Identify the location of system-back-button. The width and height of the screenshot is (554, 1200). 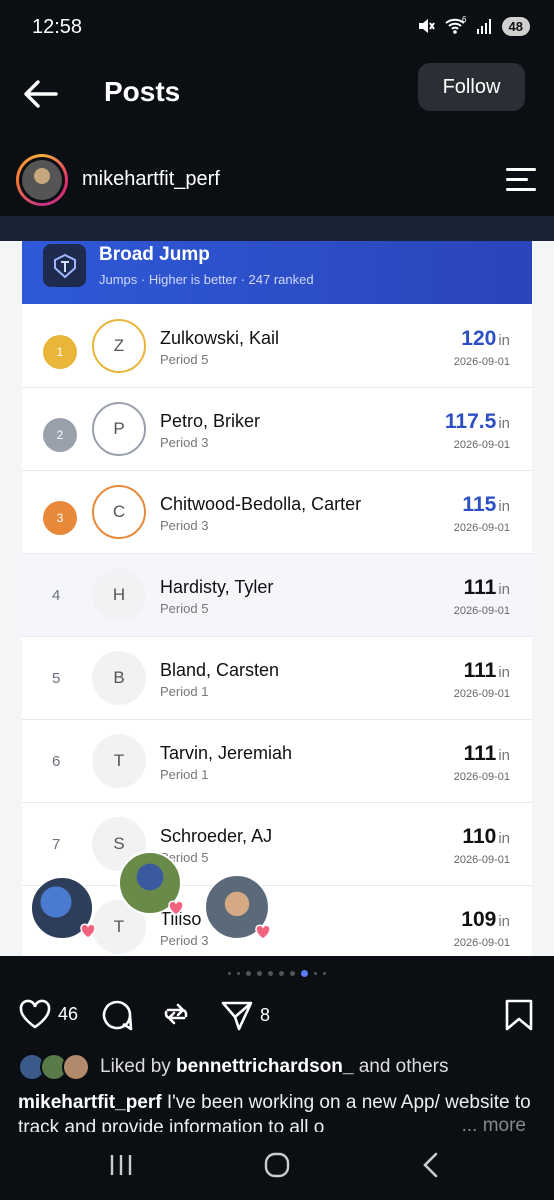
(431, 1167).